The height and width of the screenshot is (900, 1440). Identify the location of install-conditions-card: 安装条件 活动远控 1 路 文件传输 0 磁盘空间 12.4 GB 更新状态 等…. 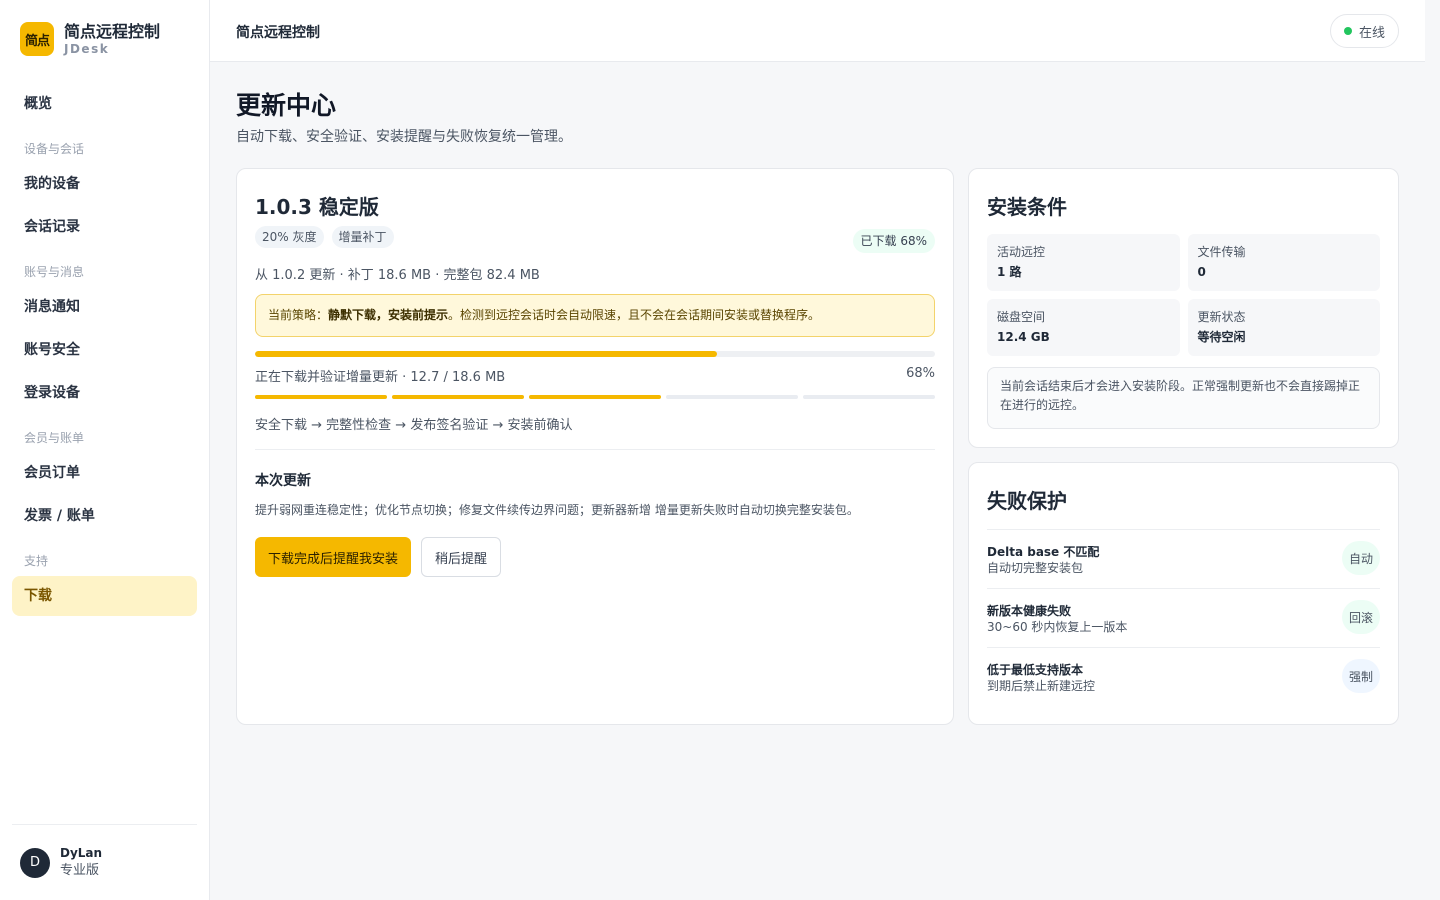
(1183, 308).